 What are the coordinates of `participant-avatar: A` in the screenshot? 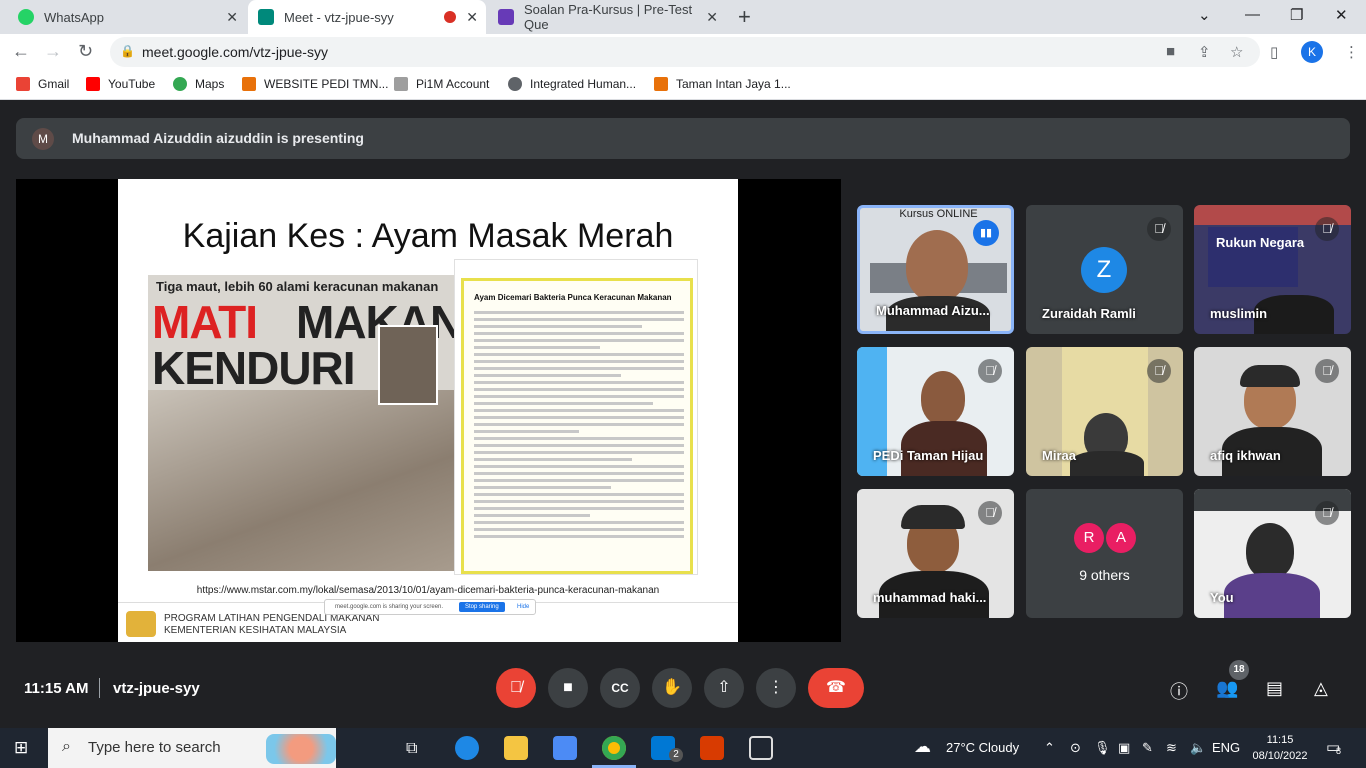 It's located at (1121, 538).